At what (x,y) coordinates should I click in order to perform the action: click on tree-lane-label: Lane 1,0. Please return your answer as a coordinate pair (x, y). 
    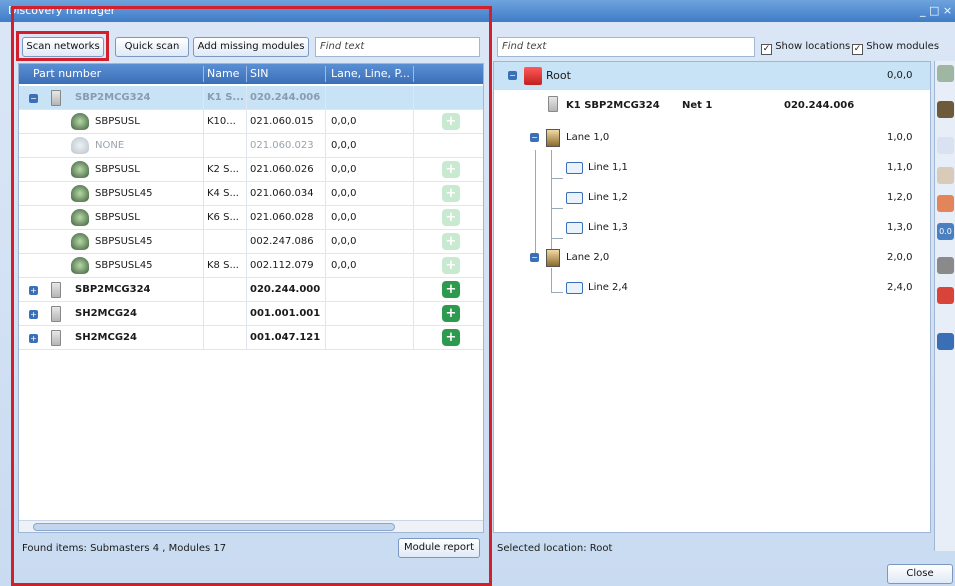
    Looking at the image, I should click on (588, 137).